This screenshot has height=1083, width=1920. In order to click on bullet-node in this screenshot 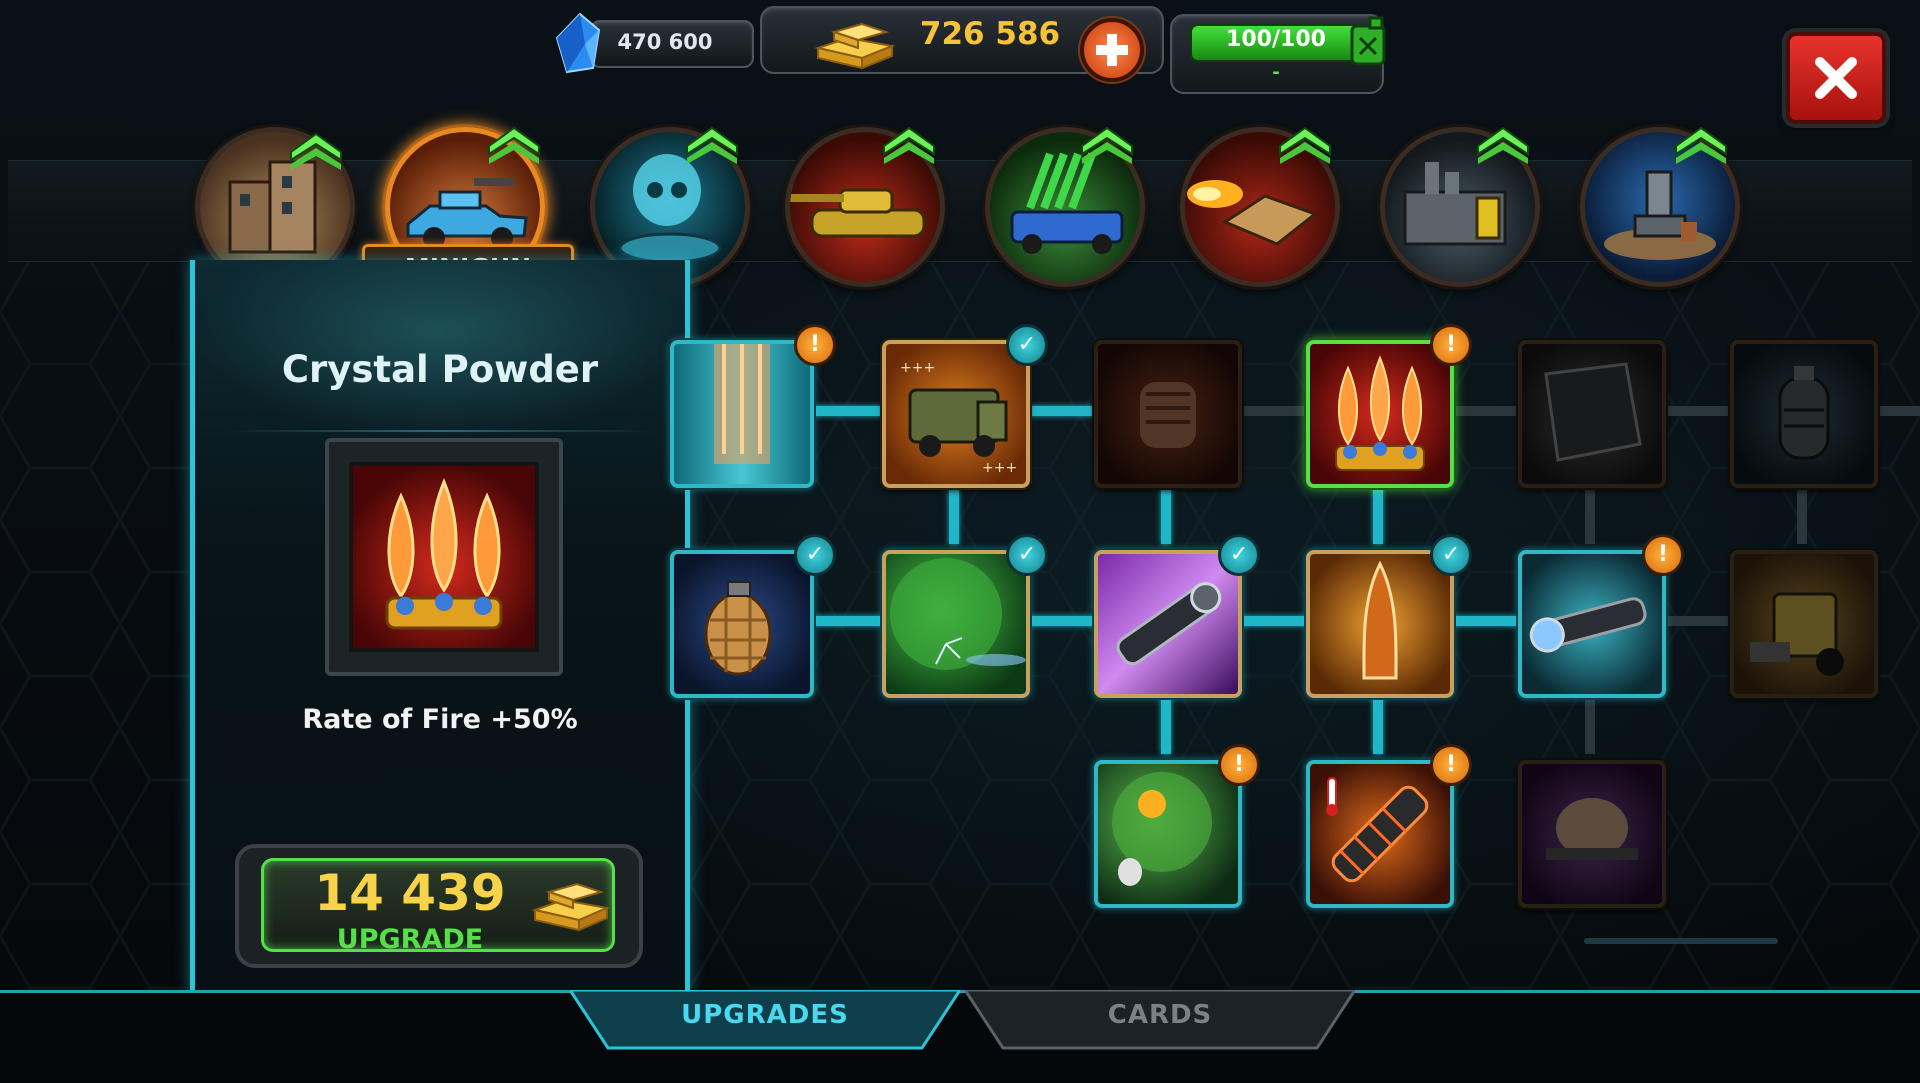, I will do `click(1380, 624)`.